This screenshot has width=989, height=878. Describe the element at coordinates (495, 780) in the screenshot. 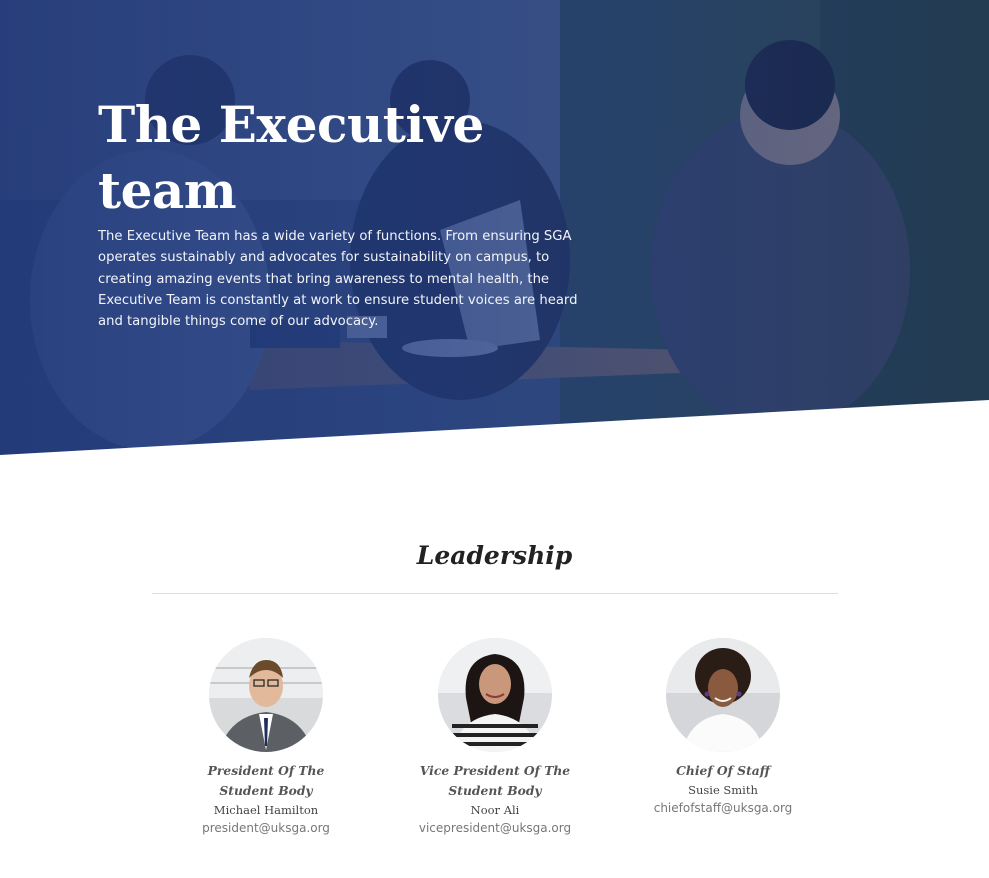

I see `member-role: Vice President Of The Student Body` at that location.